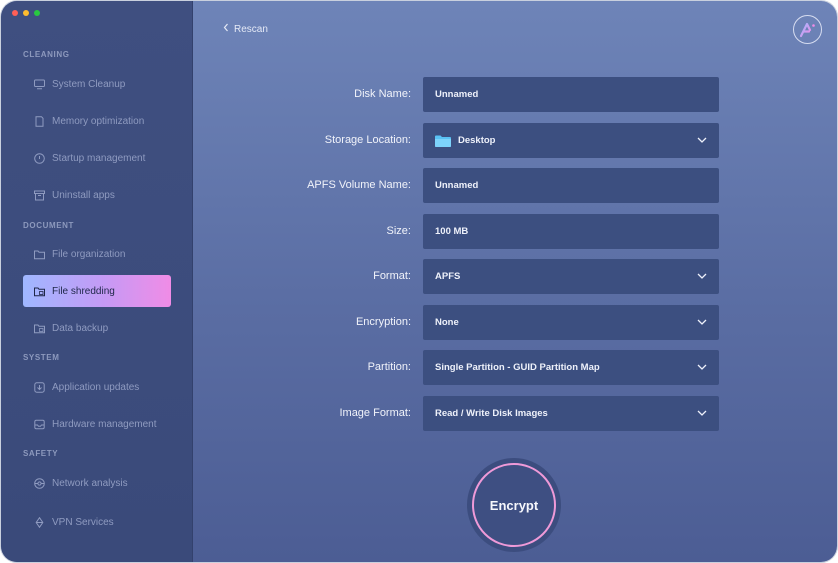  I want to click on apfs-volume-name-label: APFS Volume Name:, so click(359, 185).